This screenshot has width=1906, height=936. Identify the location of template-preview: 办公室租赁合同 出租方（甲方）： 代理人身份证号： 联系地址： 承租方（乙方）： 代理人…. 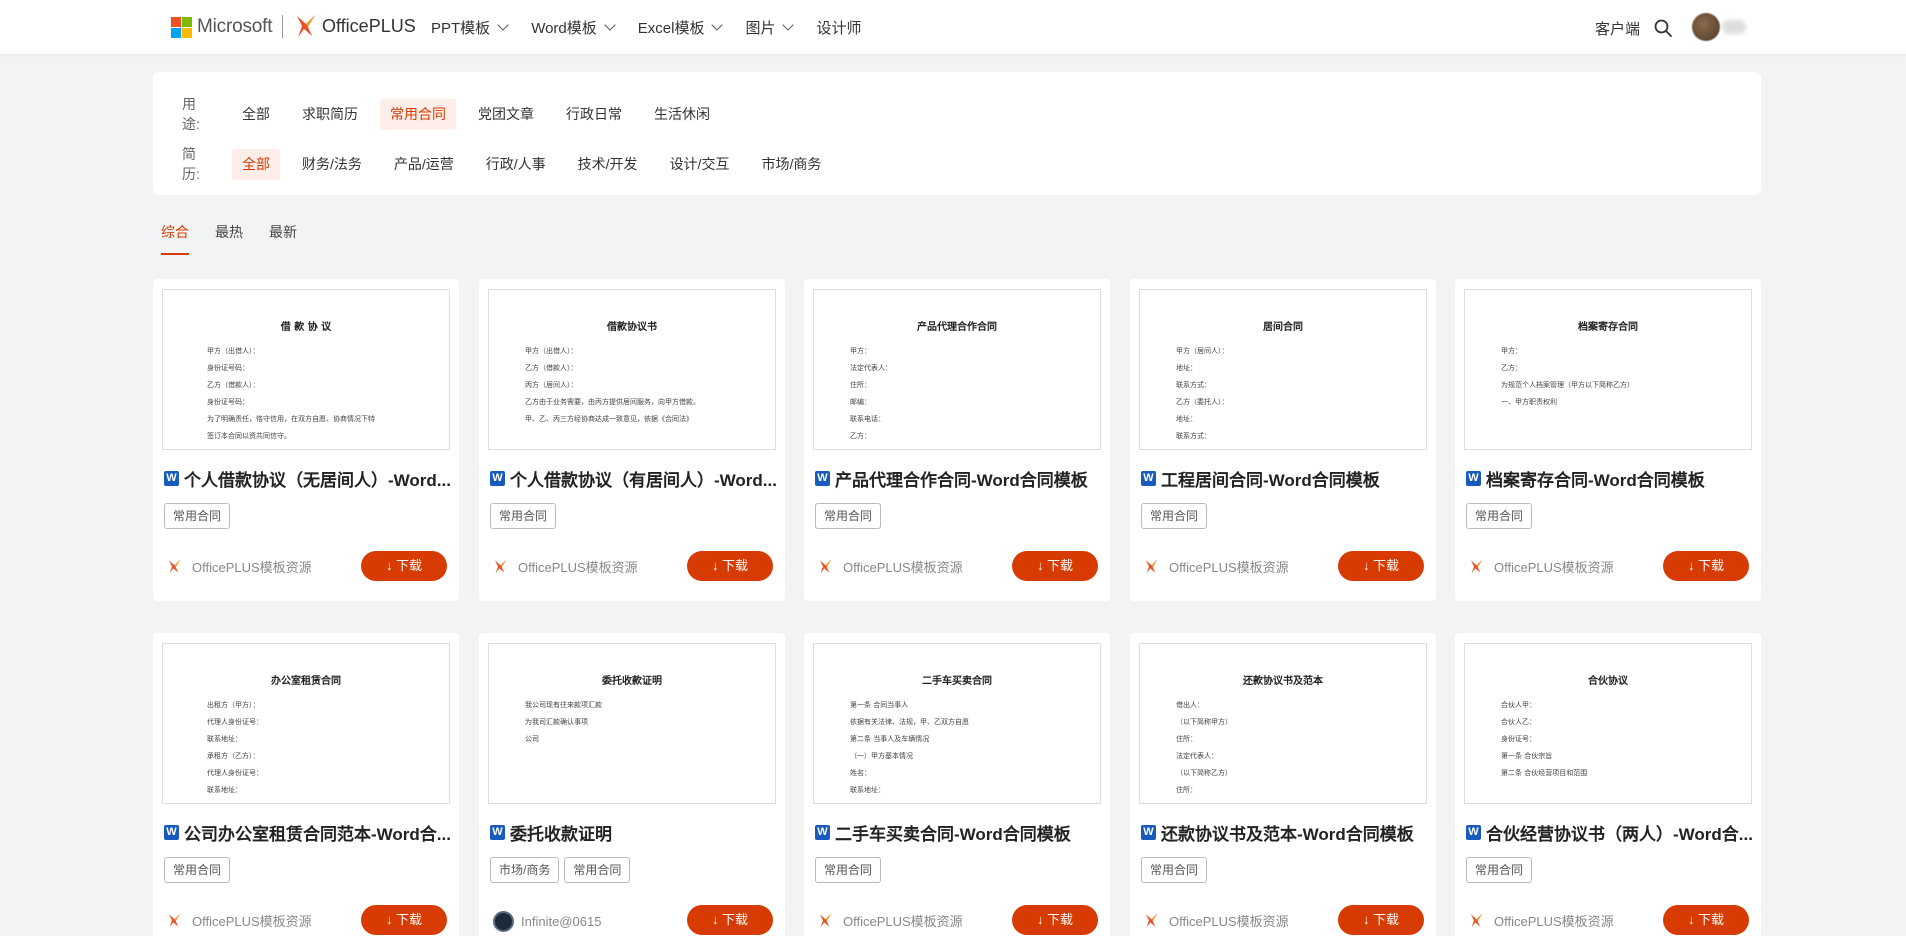
(306, 723).